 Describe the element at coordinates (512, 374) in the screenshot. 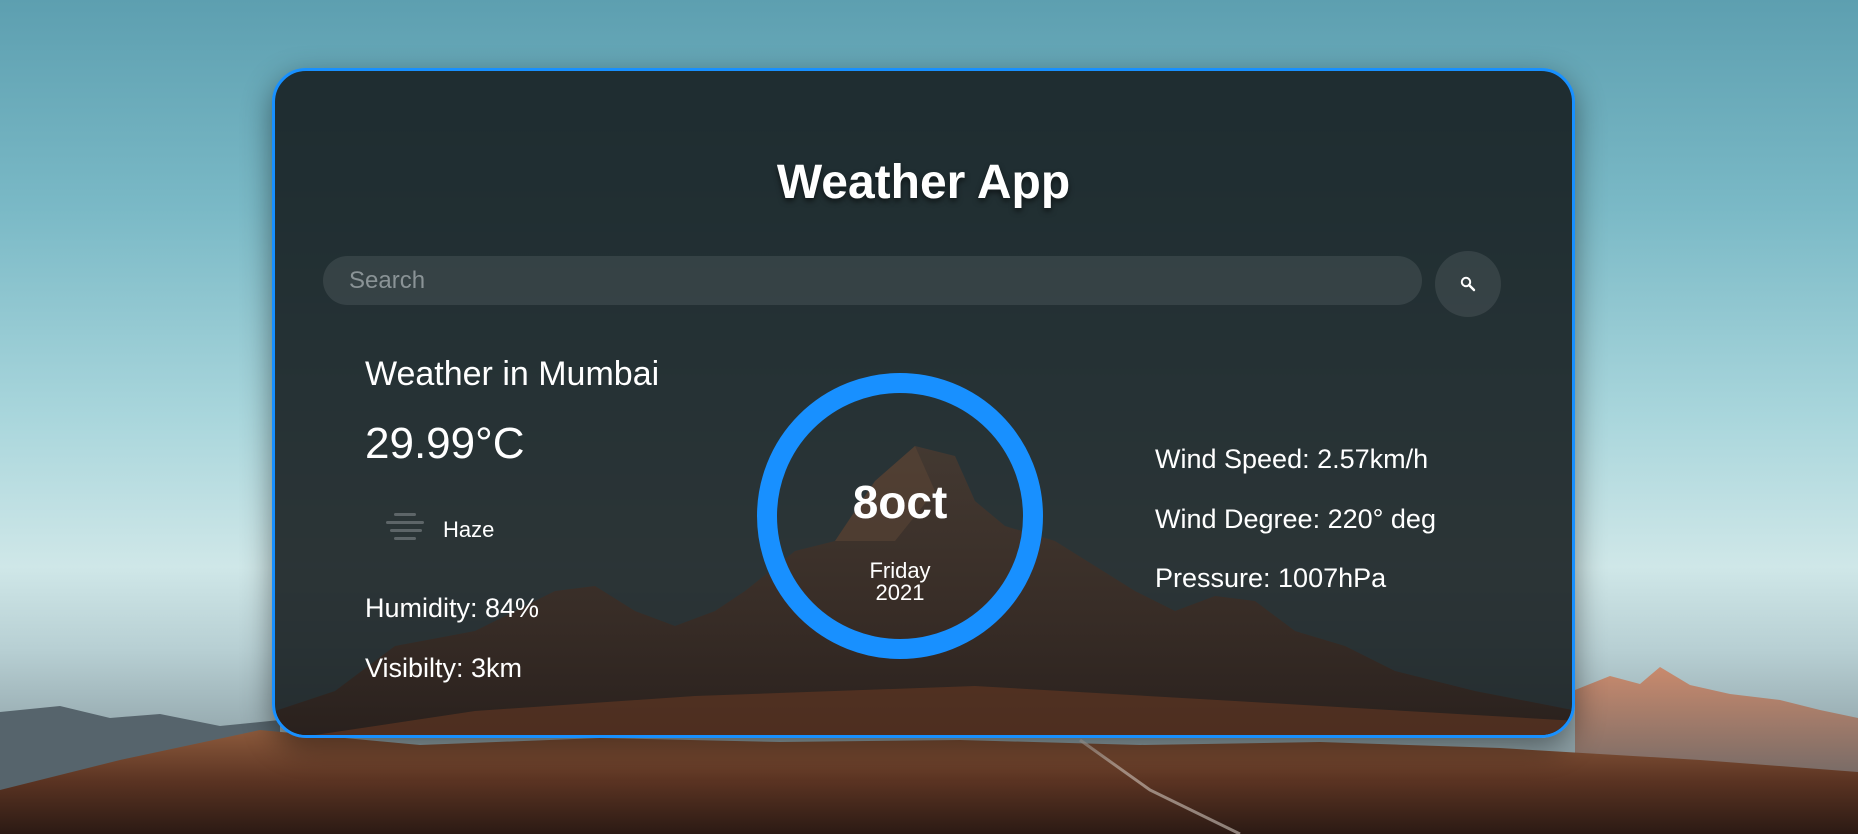

I see `city-heading: Weather in Mumbai` at that location.